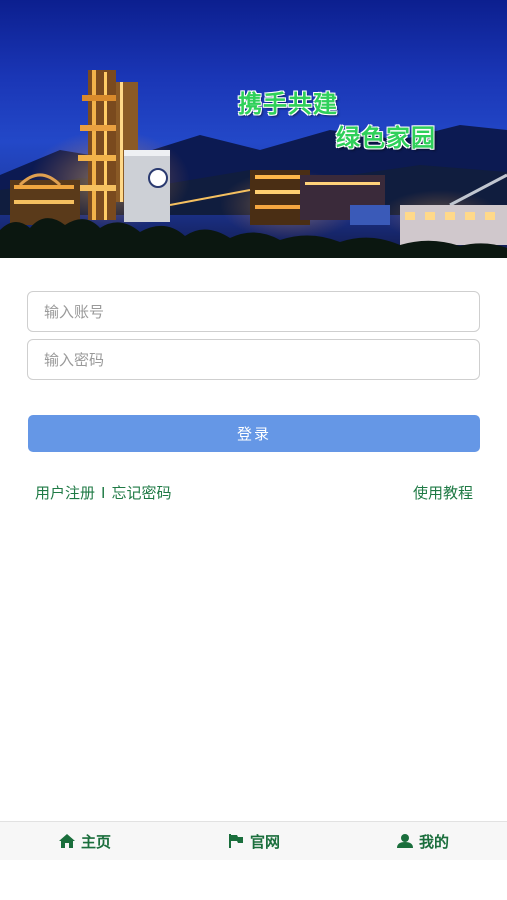  What do you see at coordinates (141, 493) in the screenshot?
I see `forgot-password-link: 忘记密码` at bounding box center [141, 493].